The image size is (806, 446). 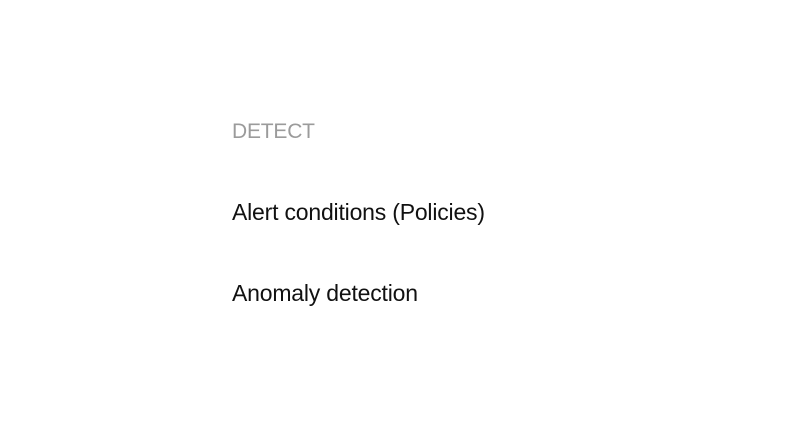 I want to click on menu-item-alert-conditions: Alert conditions (Policies), so click(x=358, y=212).